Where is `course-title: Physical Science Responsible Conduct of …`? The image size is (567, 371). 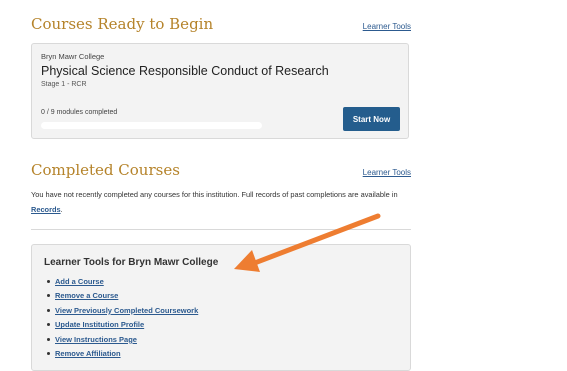 course-title: Physical Science Responsible Conduct of … is located at coordinates (185, 71).